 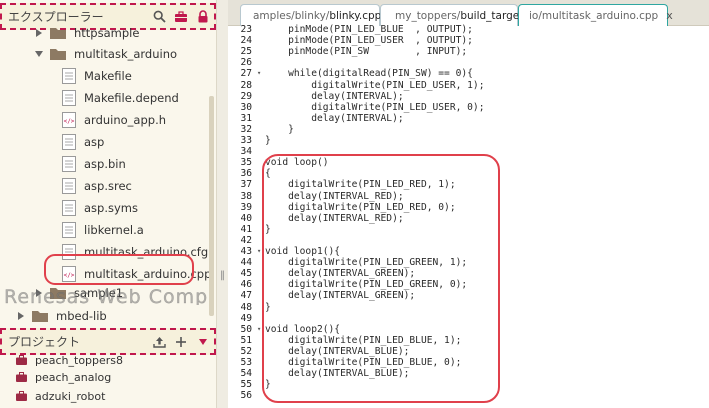 I want to click on code-line: 23 pinMode(PIN_LED_BLUE , OUTPUT);, so click(x=463, y=29).